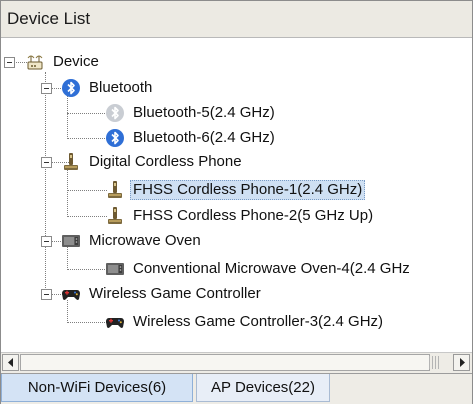 The height and width of the screenshot is (404, 473). Describe the element at coordinates (35, 62) in the screenshot. I see `router-icon` at that location.